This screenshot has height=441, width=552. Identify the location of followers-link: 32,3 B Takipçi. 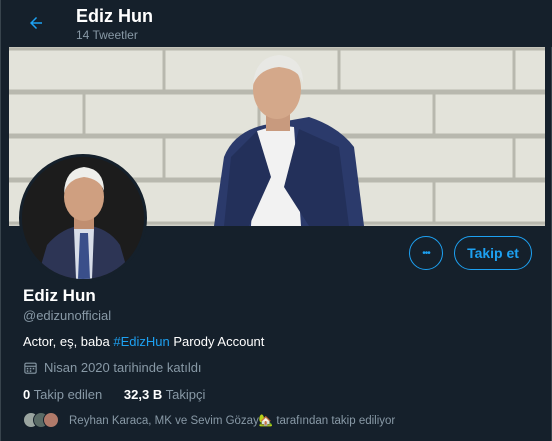
(164, 394).